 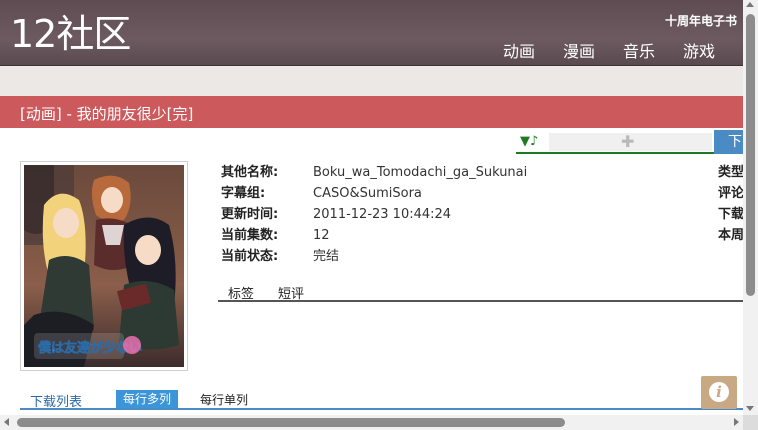 I want to click on tab-short-reviews: 短评, so click(x=291, y=292).